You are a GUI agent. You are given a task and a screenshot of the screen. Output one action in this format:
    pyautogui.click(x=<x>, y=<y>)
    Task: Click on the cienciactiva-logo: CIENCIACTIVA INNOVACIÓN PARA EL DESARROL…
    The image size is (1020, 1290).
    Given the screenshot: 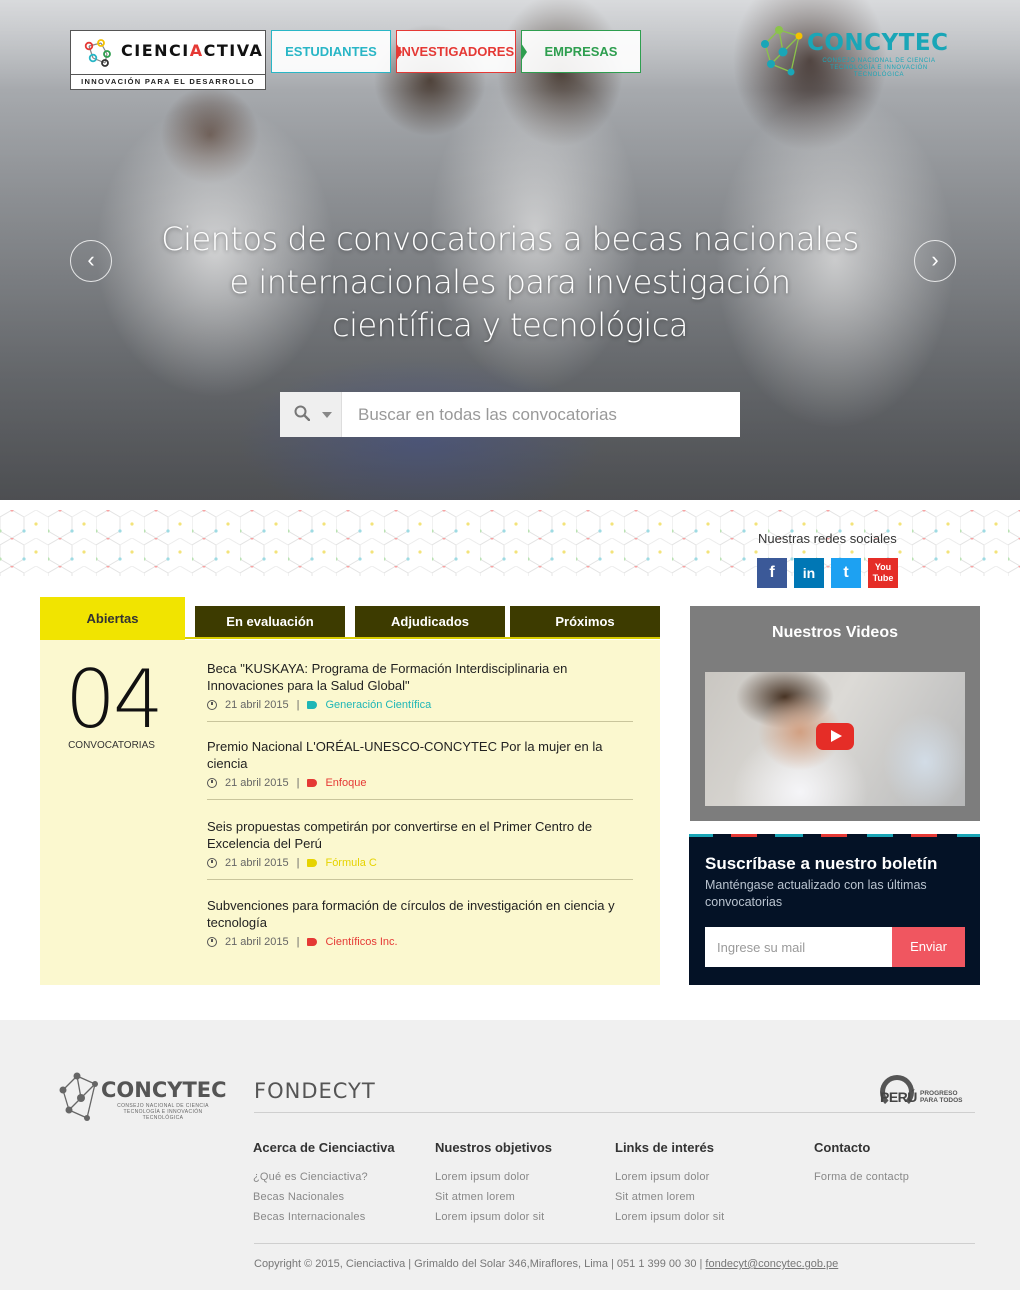 What is the action you would take?
    pyautogui.click(x=168, y=60)
    